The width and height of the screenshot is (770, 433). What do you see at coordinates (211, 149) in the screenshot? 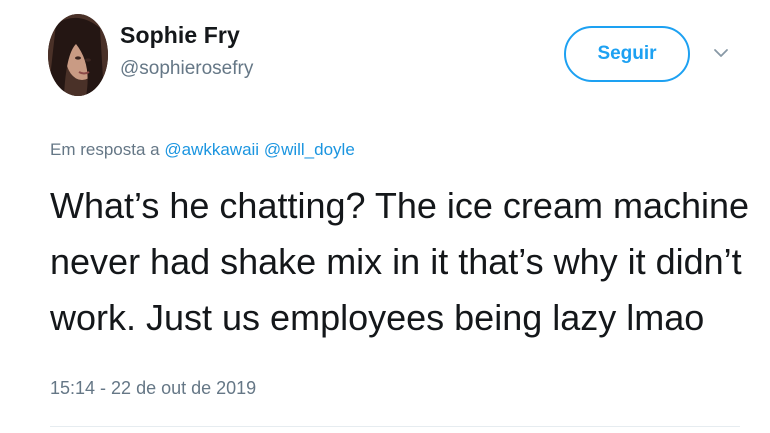
I see `mention-link: @awkkawaii` at bounding box center [211, 149].